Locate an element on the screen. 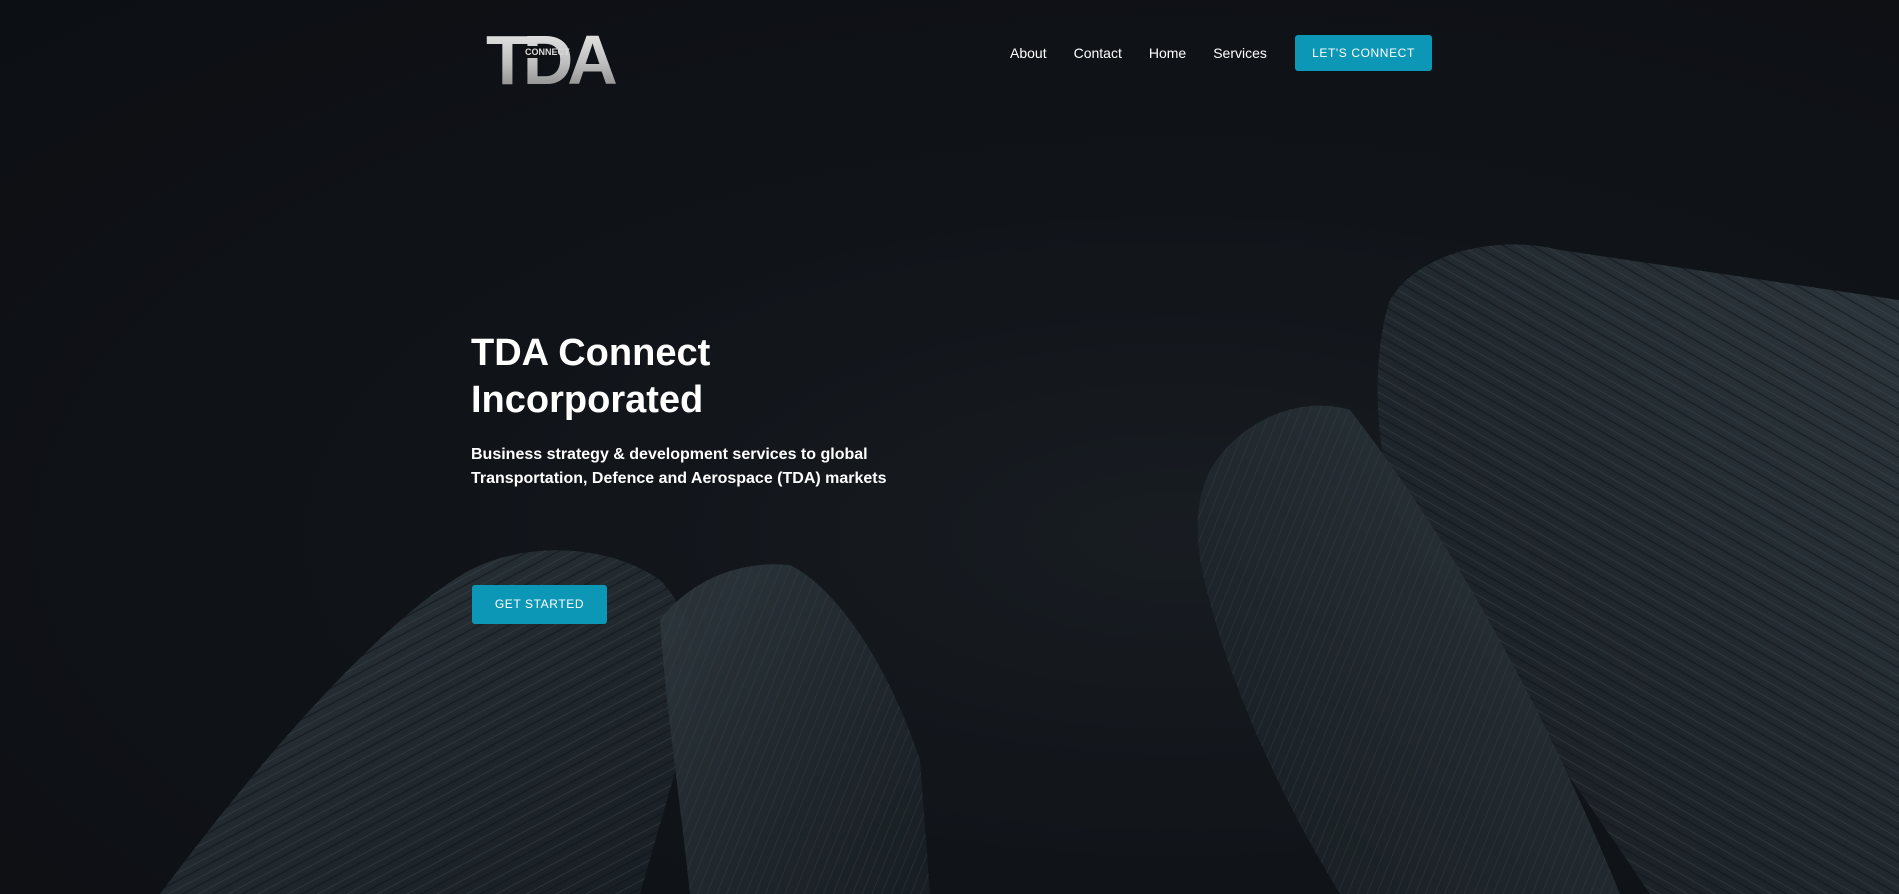  get-started-button: GET STARTED is located at coordinates (539, 604).